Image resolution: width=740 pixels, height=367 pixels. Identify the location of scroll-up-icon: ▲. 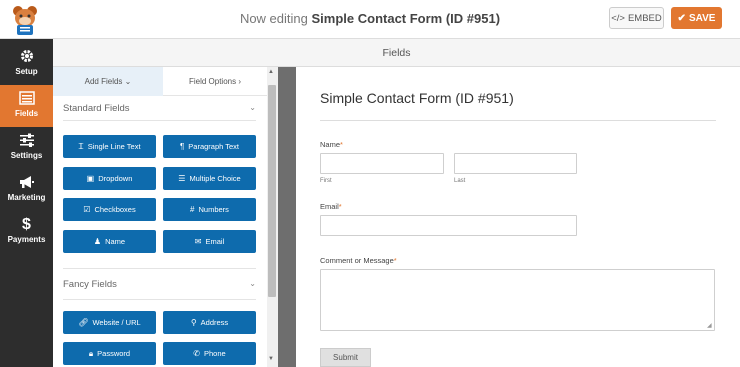
(271, 72).